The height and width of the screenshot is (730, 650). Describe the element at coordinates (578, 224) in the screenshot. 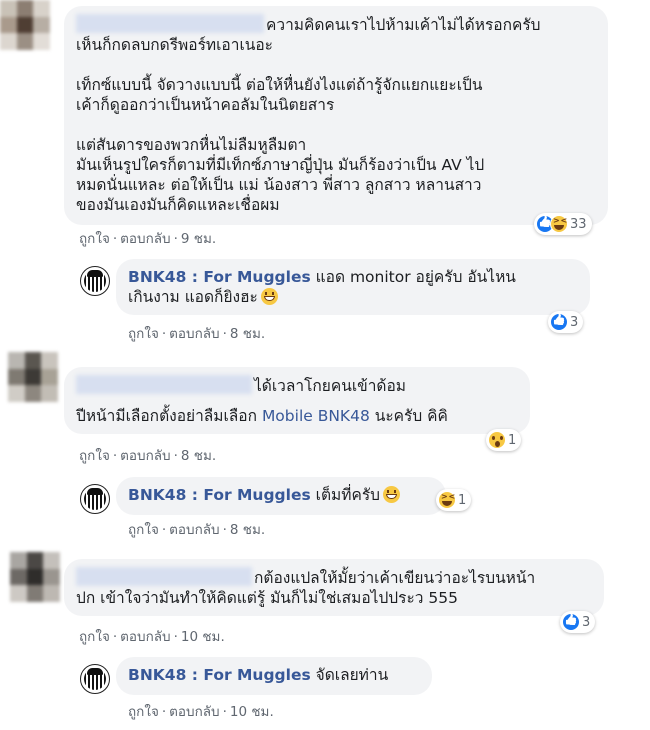

I see `reaction-count: 33` at that location.